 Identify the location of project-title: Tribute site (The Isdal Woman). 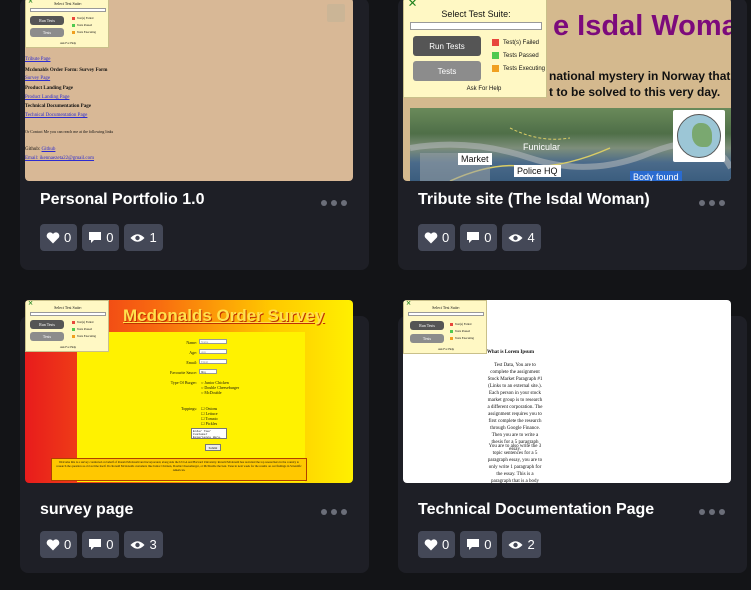
(534, 200).